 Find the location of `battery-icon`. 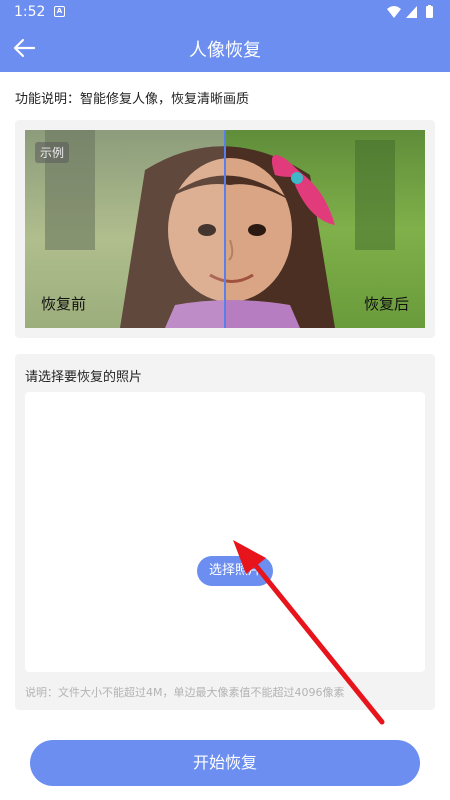

battery-icon is located at coordinates (429, 12).